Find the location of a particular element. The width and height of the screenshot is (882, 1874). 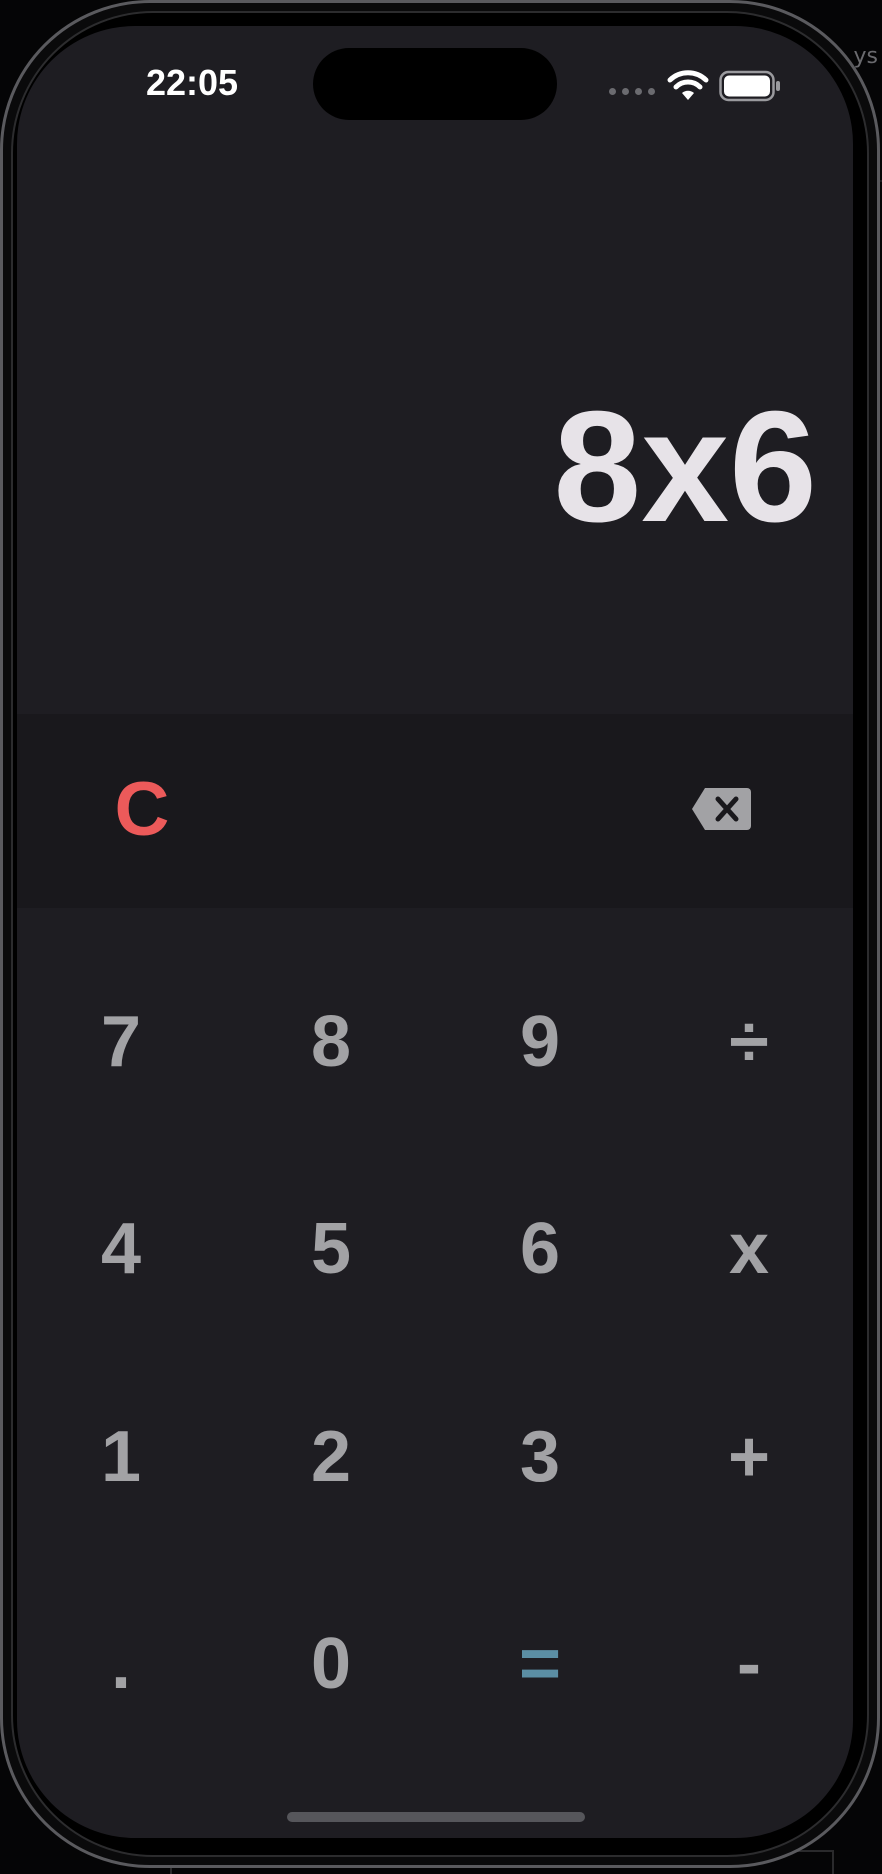

key-divide-button: ÷ is located at coordinates (749, 1042).